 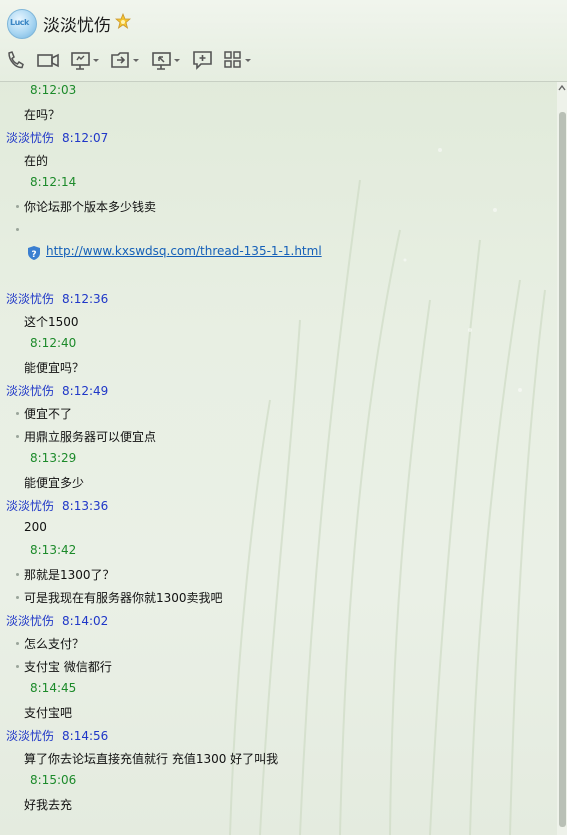 What do you see at coordinates (57, 620) in the screenshot?
I see `sender-line: 淡淡忧伤 8:14:02` at bounding box center [57, 620].